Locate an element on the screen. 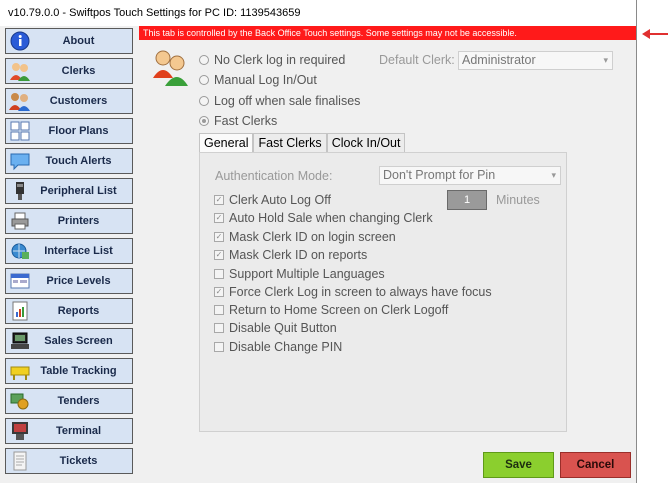 The image size is (670, 483). radio-manual-login: Manual Log In/Out is located at coordinates (258, 80).